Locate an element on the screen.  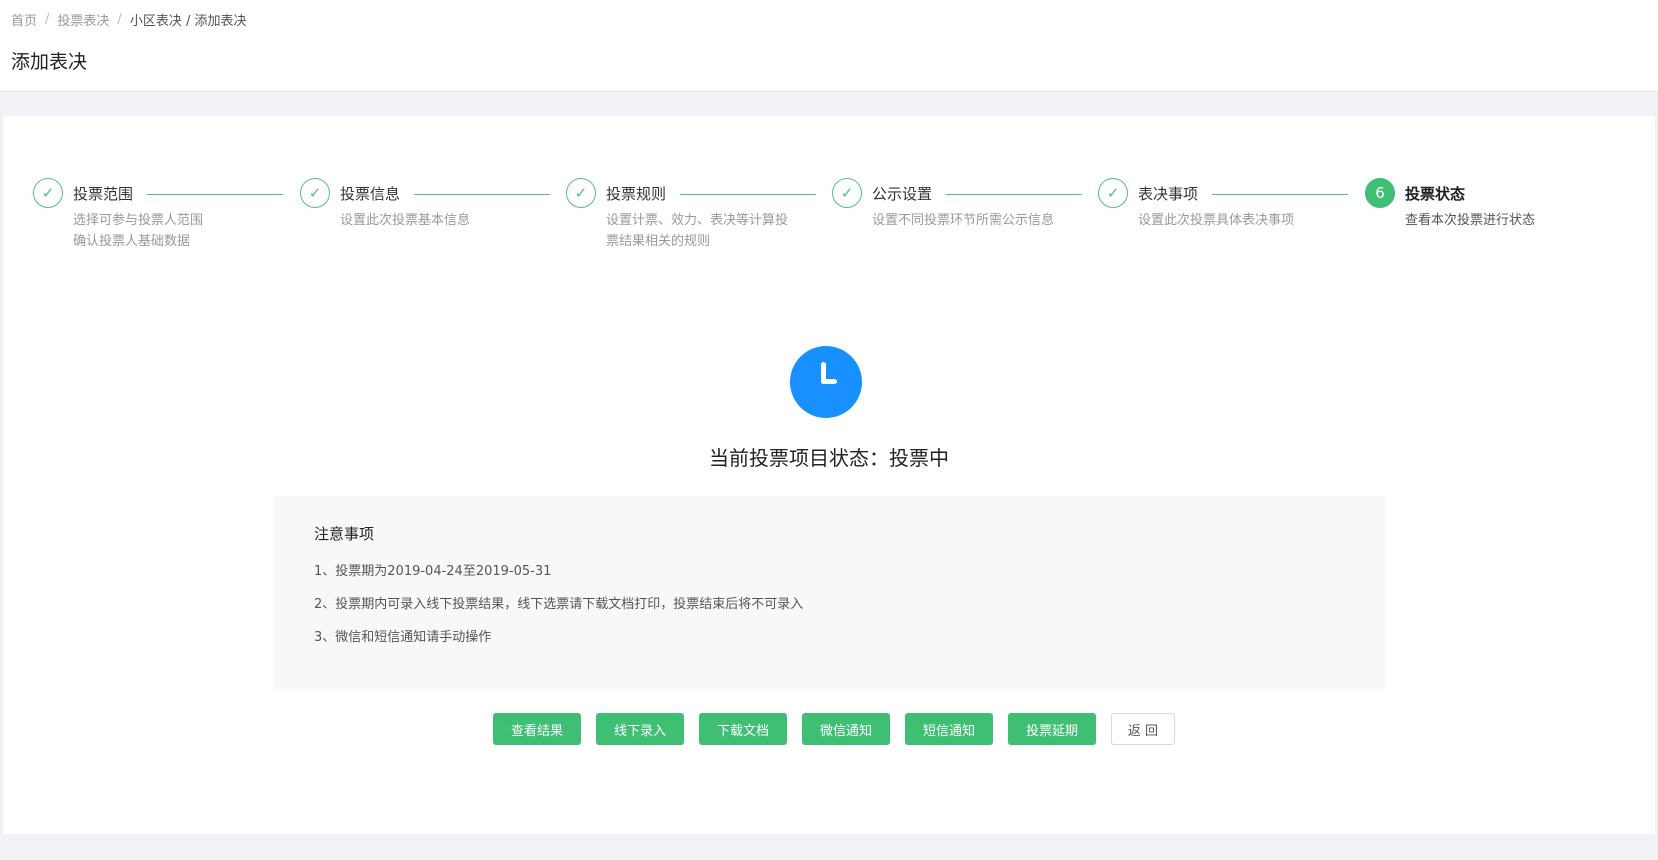
sms-notify-button: 短信通知 is located at coordinates (949, 729).